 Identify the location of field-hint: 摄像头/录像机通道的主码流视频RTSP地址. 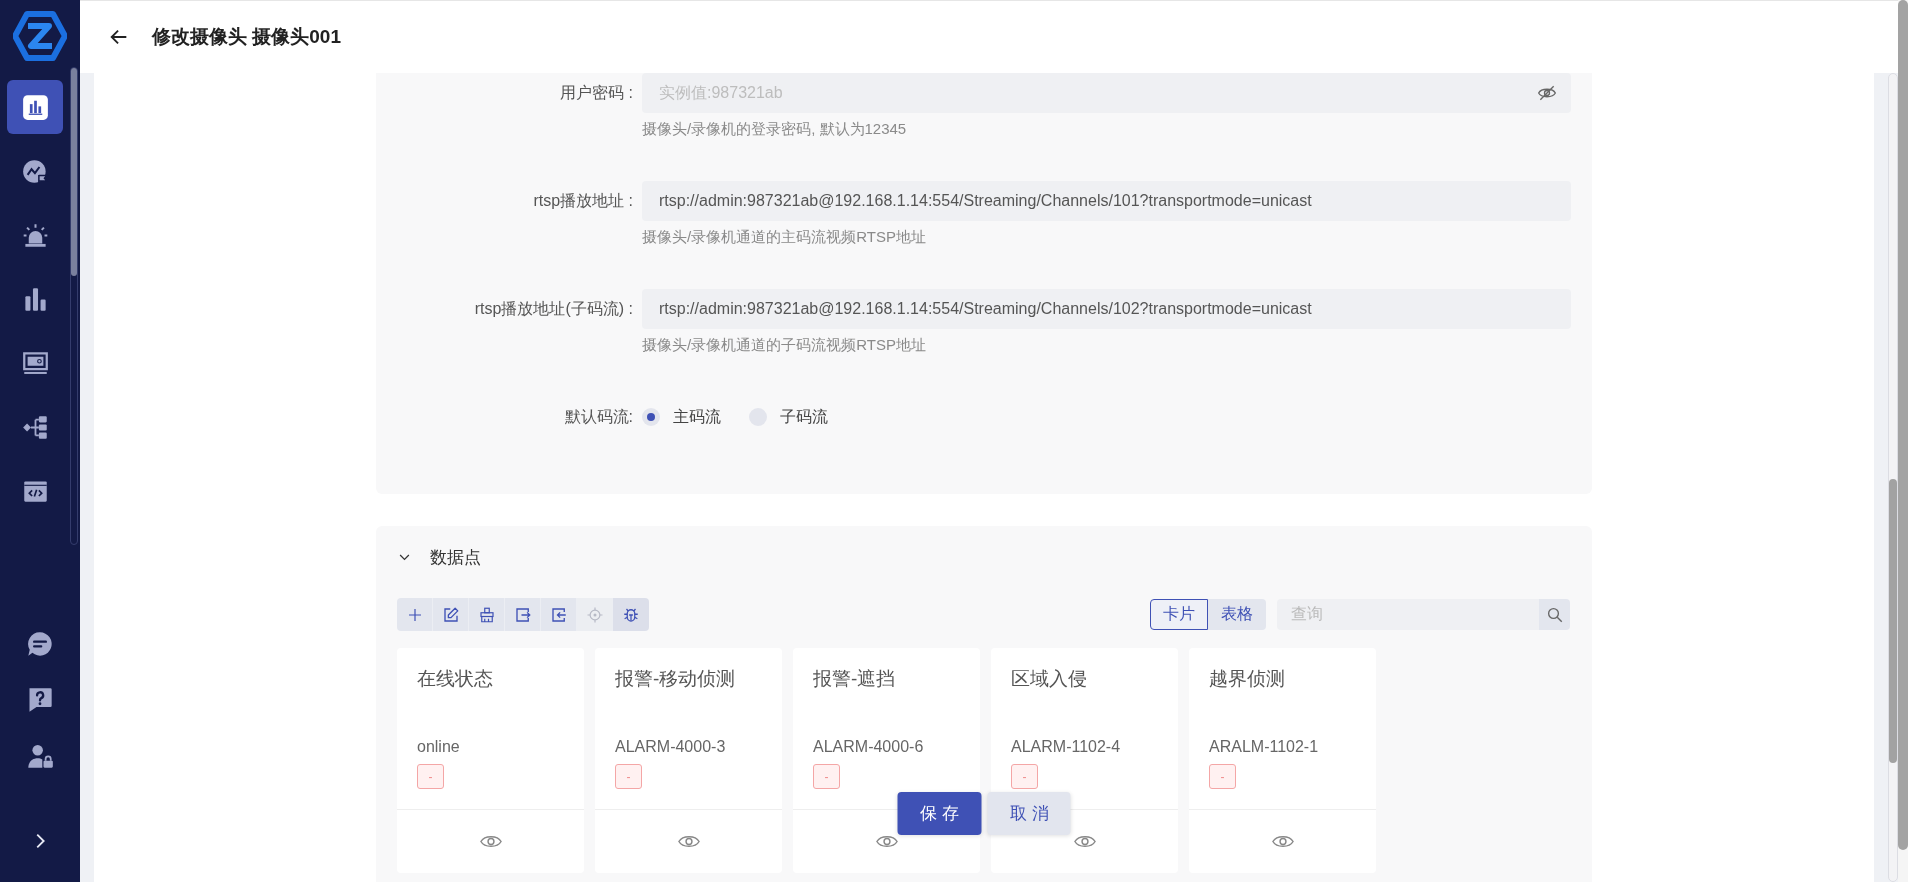
(784, 237).